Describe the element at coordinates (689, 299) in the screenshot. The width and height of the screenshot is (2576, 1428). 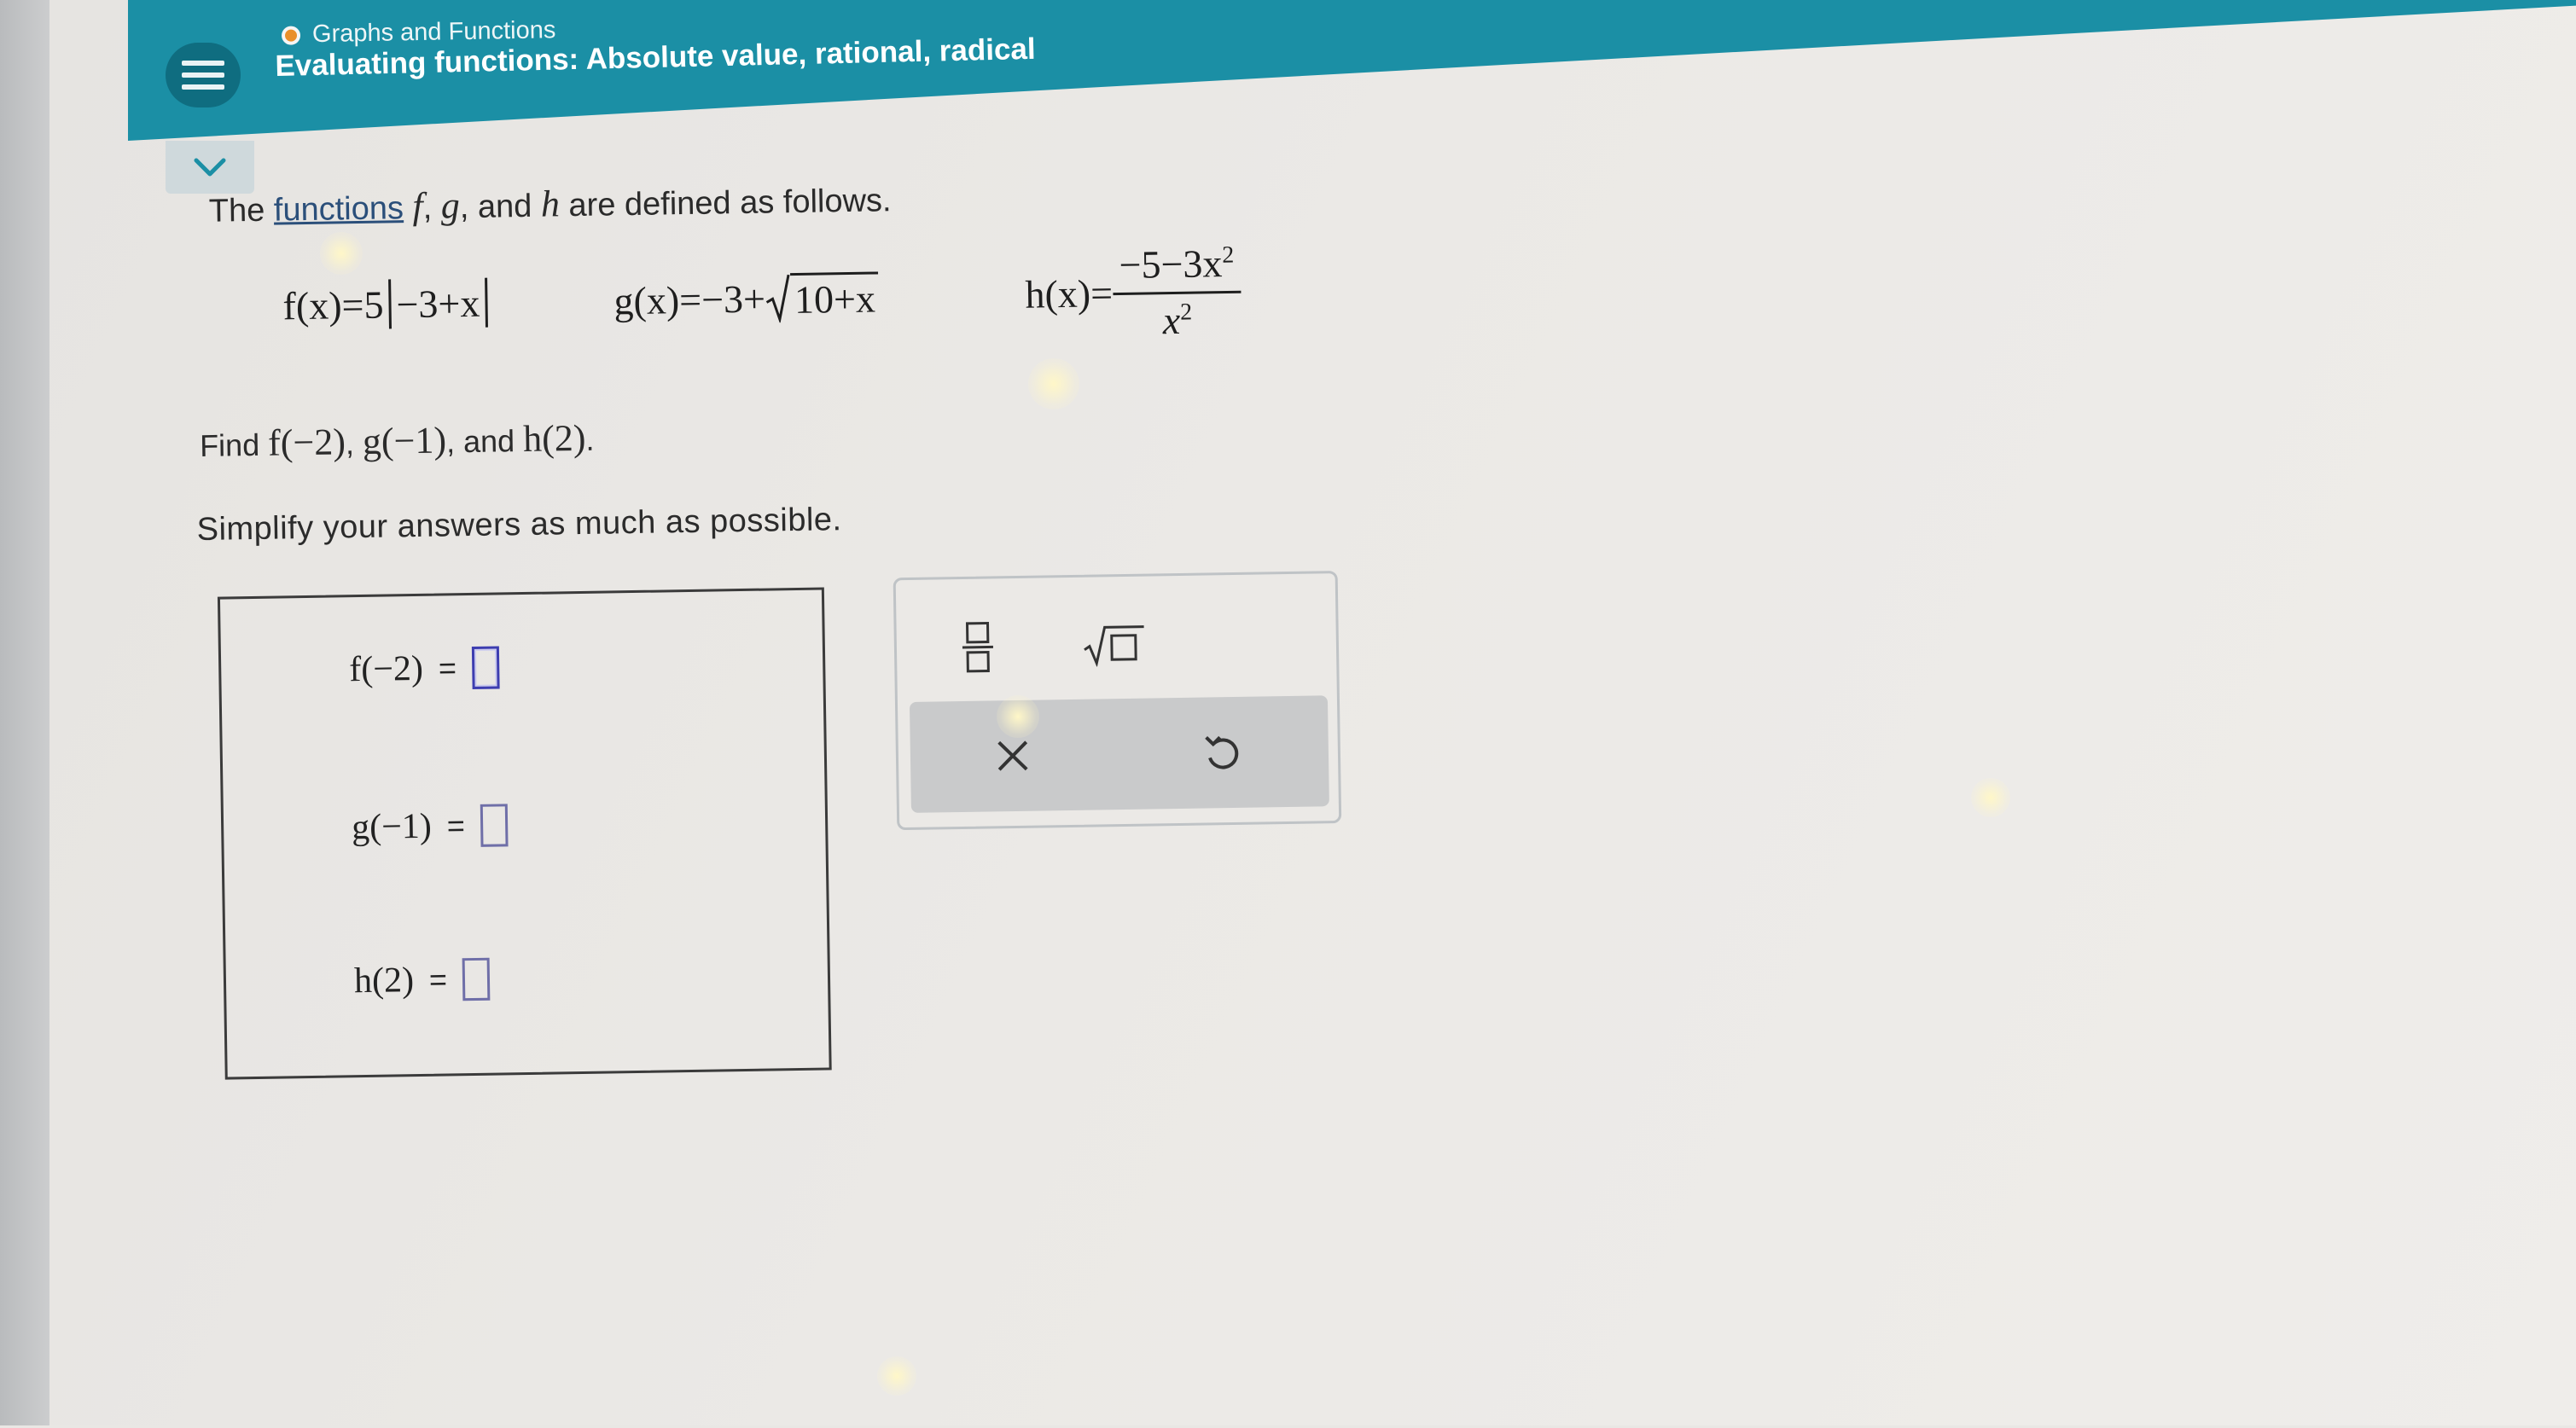
I see `g-lhs: g(x)=−3+` at that location.